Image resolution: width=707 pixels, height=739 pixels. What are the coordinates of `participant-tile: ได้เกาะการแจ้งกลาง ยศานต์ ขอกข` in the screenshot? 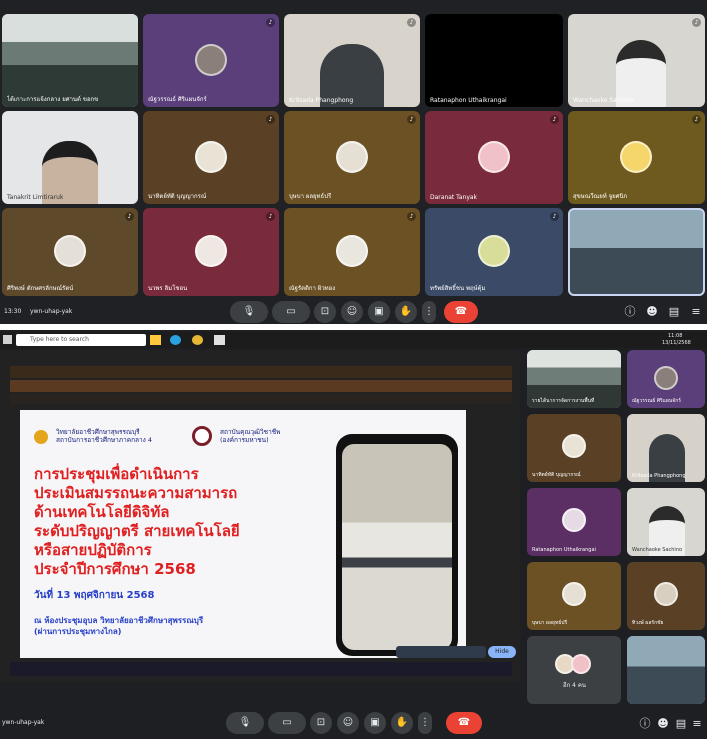 It's located at (70, 60).